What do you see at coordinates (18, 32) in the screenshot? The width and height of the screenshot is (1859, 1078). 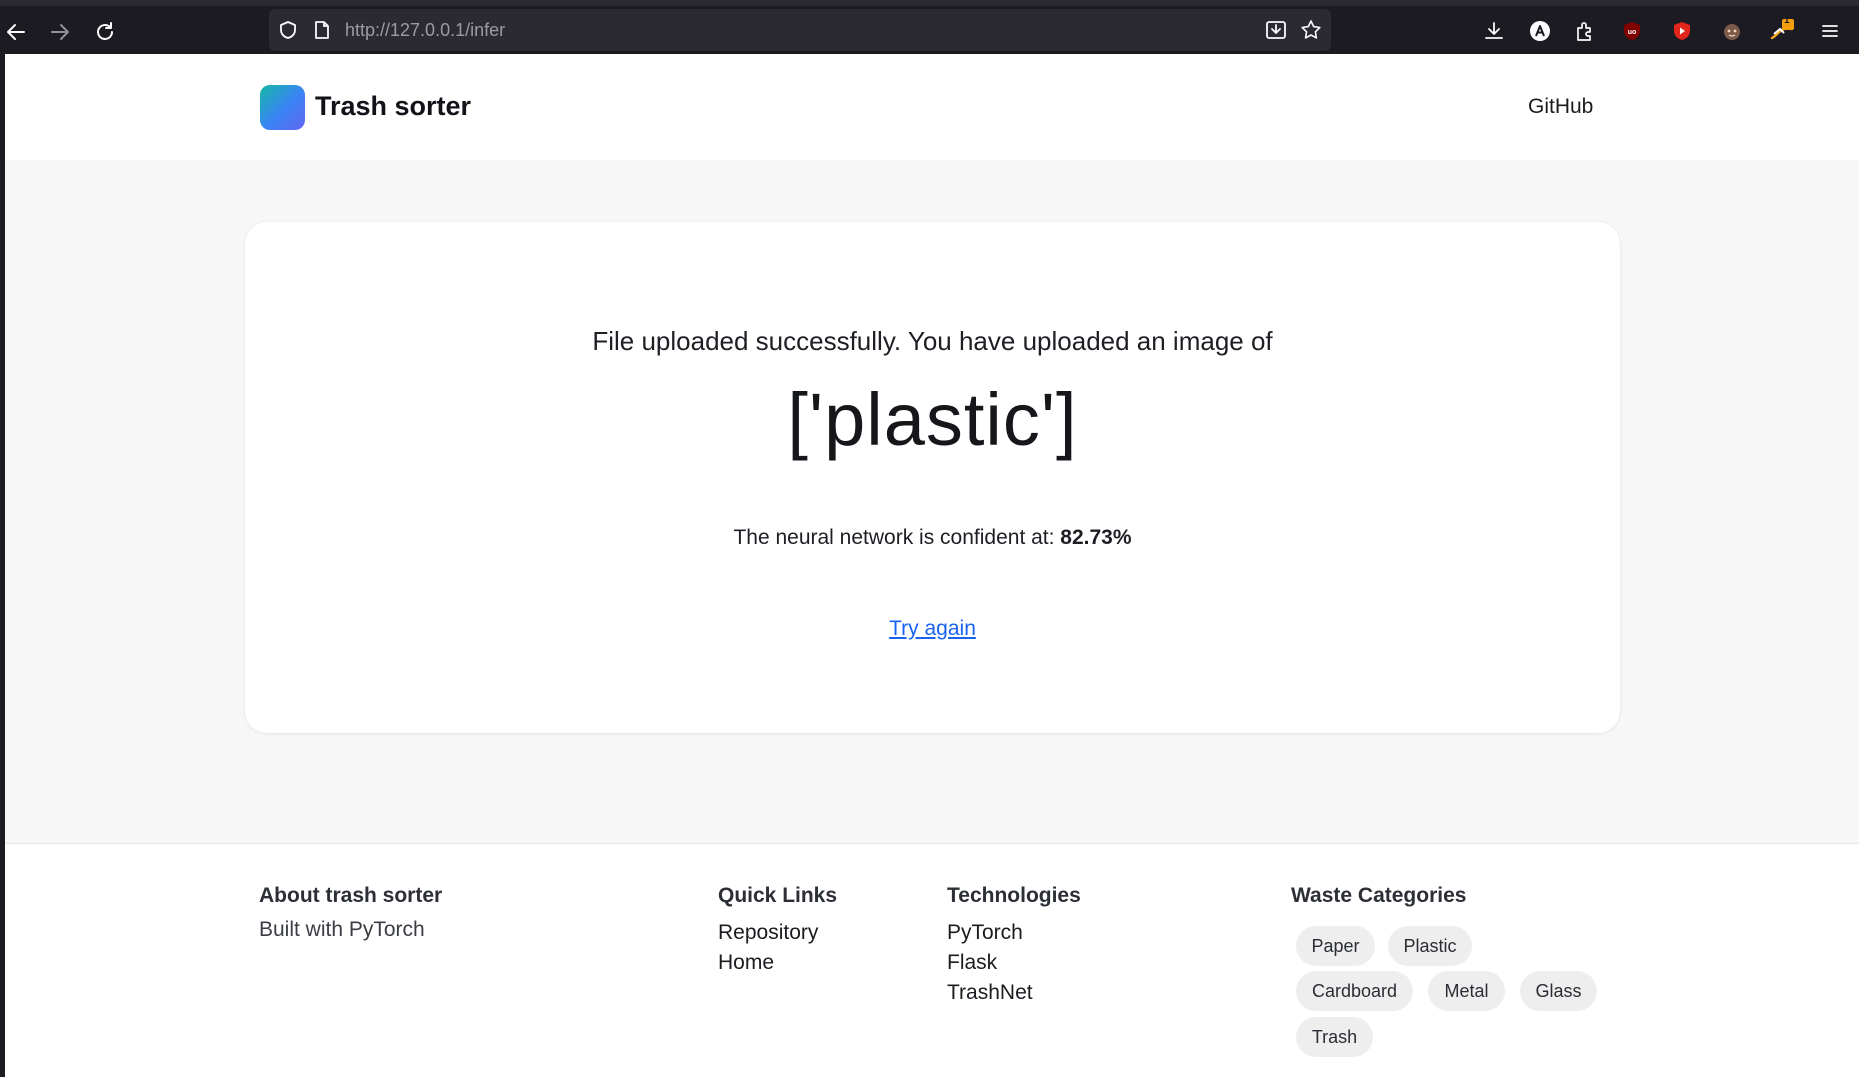 I see `back-arrow-icon` at bounding box center [18, 32].